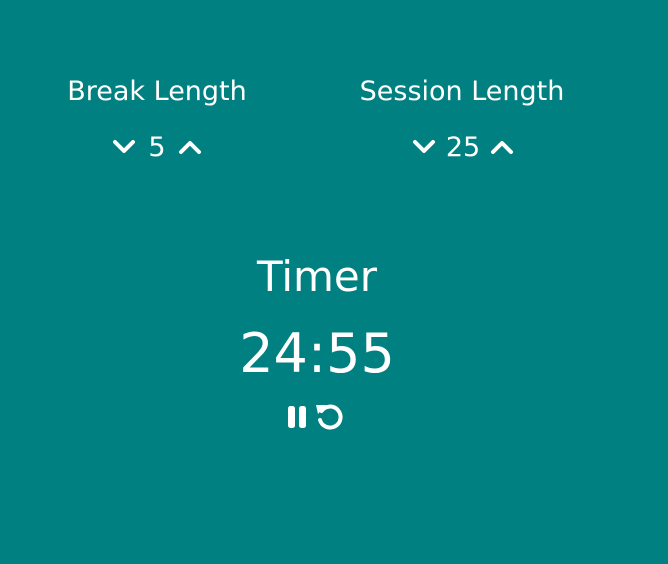 Image resolution: width=668 pixels, height=564 pixels. I want to click on pause-icon, so click(297, 417).